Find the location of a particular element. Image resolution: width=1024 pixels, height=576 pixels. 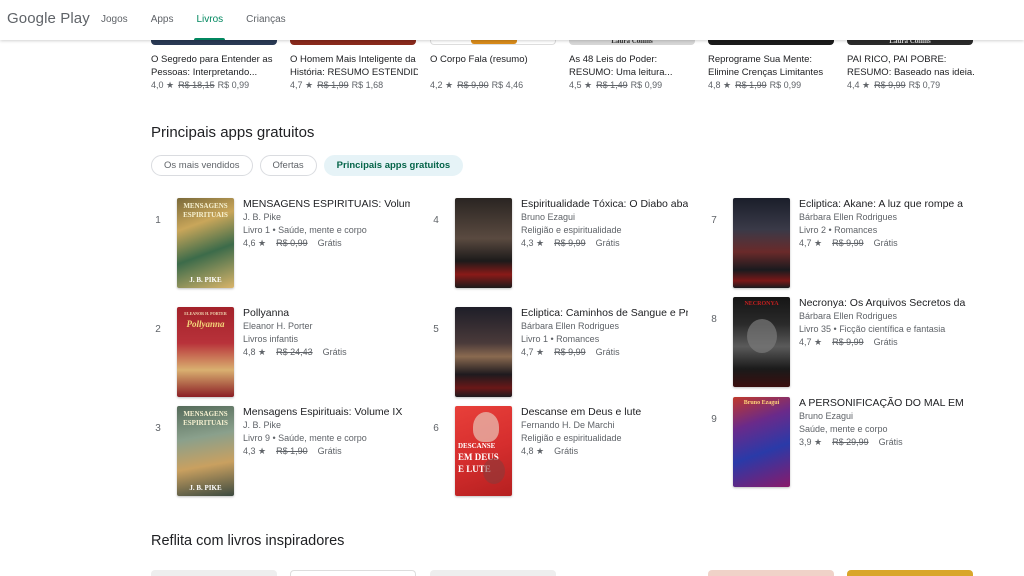

book-price-rating: 4,3 ★ R$ 1,90 Grátis is located at coordinates (292, 451).